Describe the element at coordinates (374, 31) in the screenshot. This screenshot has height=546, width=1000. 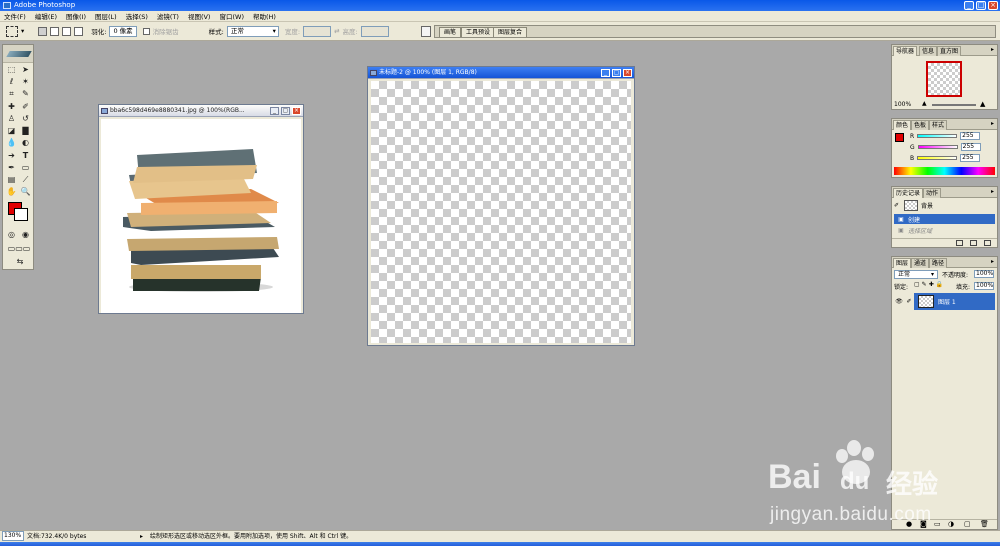
I see `height-field` at that location.